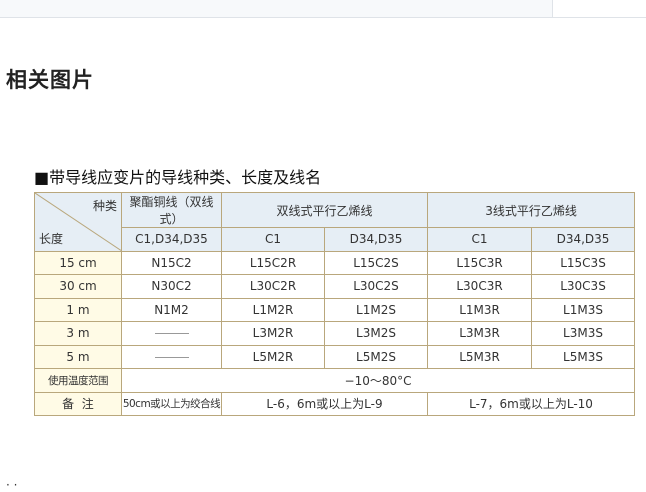  What do you see at coordinates (378, 380) in the screenshot?
I see `temperature-value: −10～80°C` at bounding box center [378, 380].